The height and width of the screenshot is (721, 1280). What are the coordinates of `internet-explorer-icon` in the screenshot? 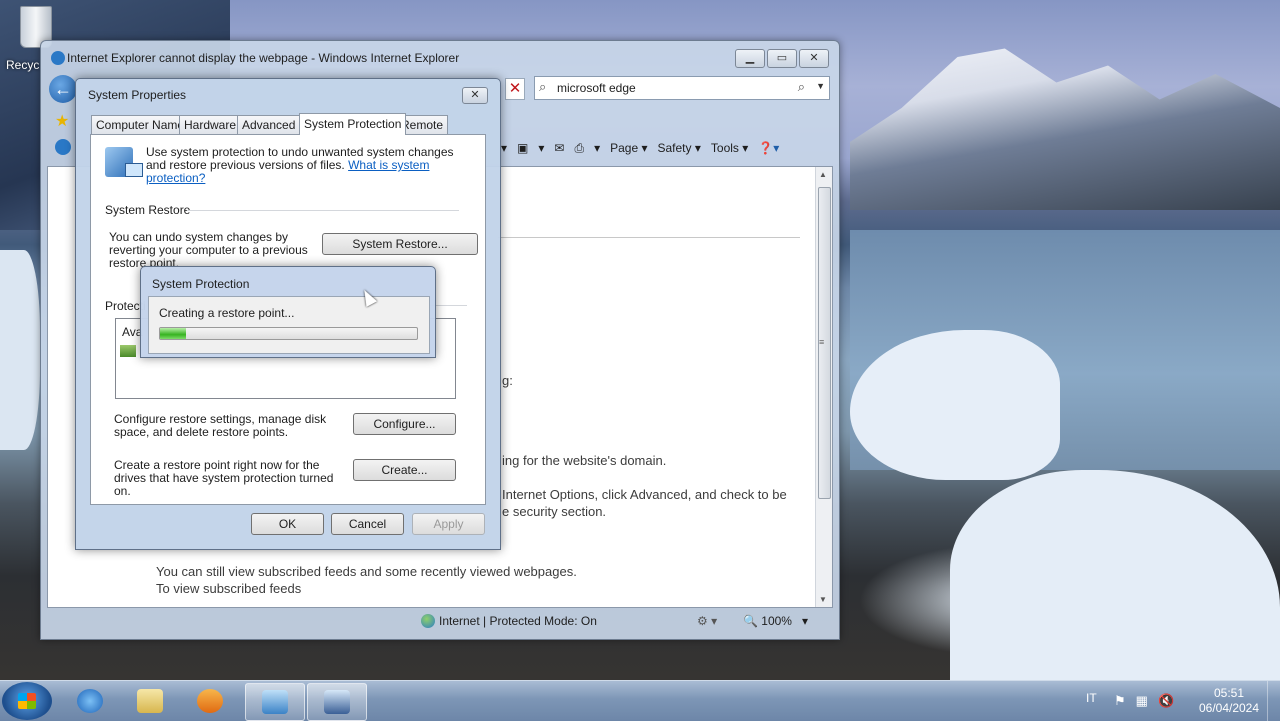 It's located at (90, 701).